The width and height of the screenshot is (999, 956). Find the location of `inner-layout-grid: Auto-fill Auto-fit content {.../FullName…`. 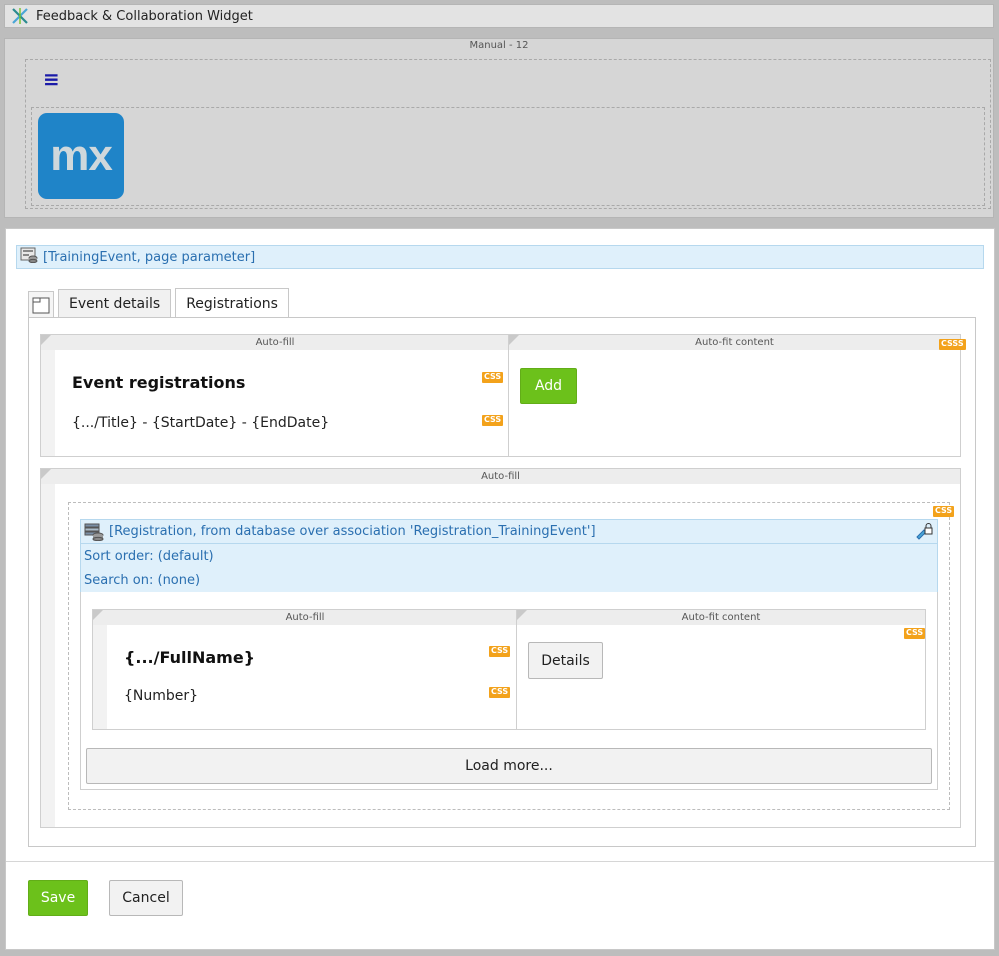

inner-layout-grid: Auto-fill Auto-fit content {.../FullName… is located at coordinates (509, 669).